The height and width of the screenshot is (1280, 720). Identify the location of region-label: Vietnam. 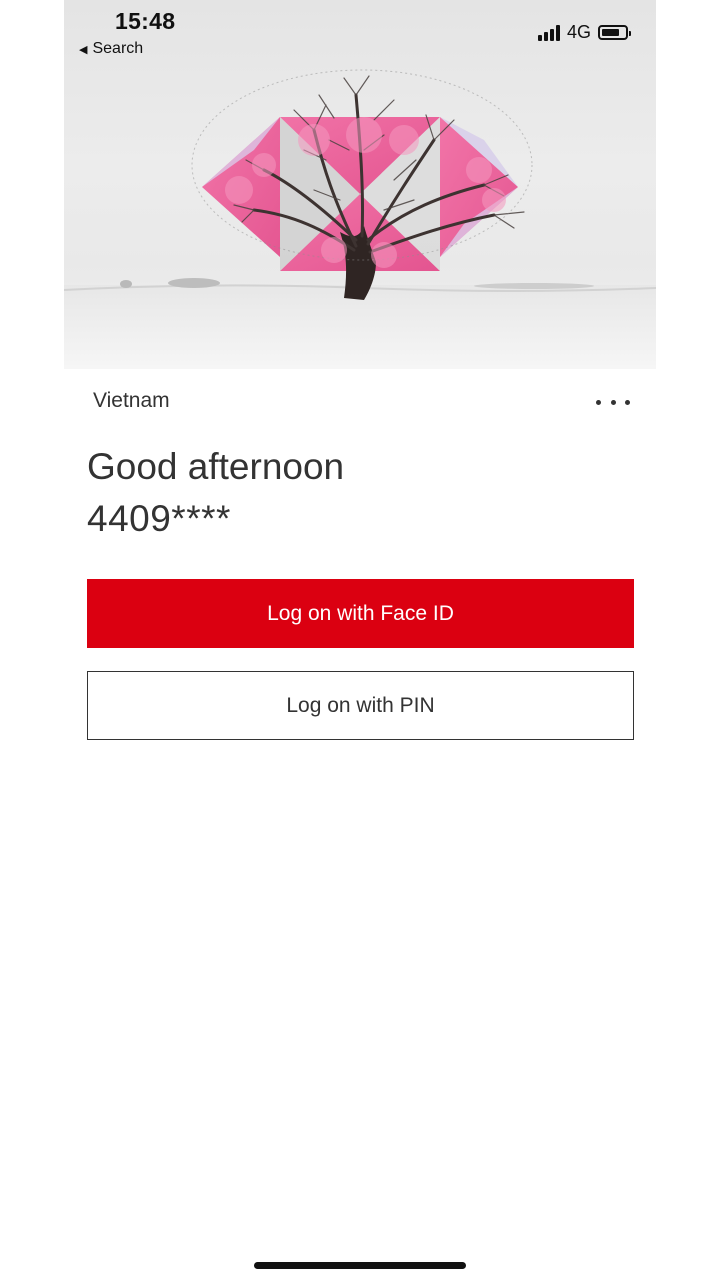
(131, 401).